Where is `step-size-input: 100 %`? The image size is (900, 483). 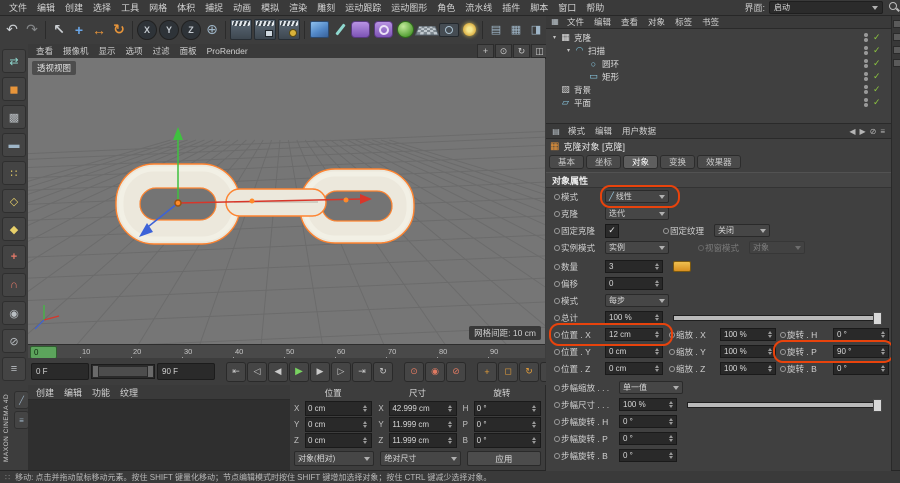
step-size-input: 100 % is located at coordinates (648, 404).